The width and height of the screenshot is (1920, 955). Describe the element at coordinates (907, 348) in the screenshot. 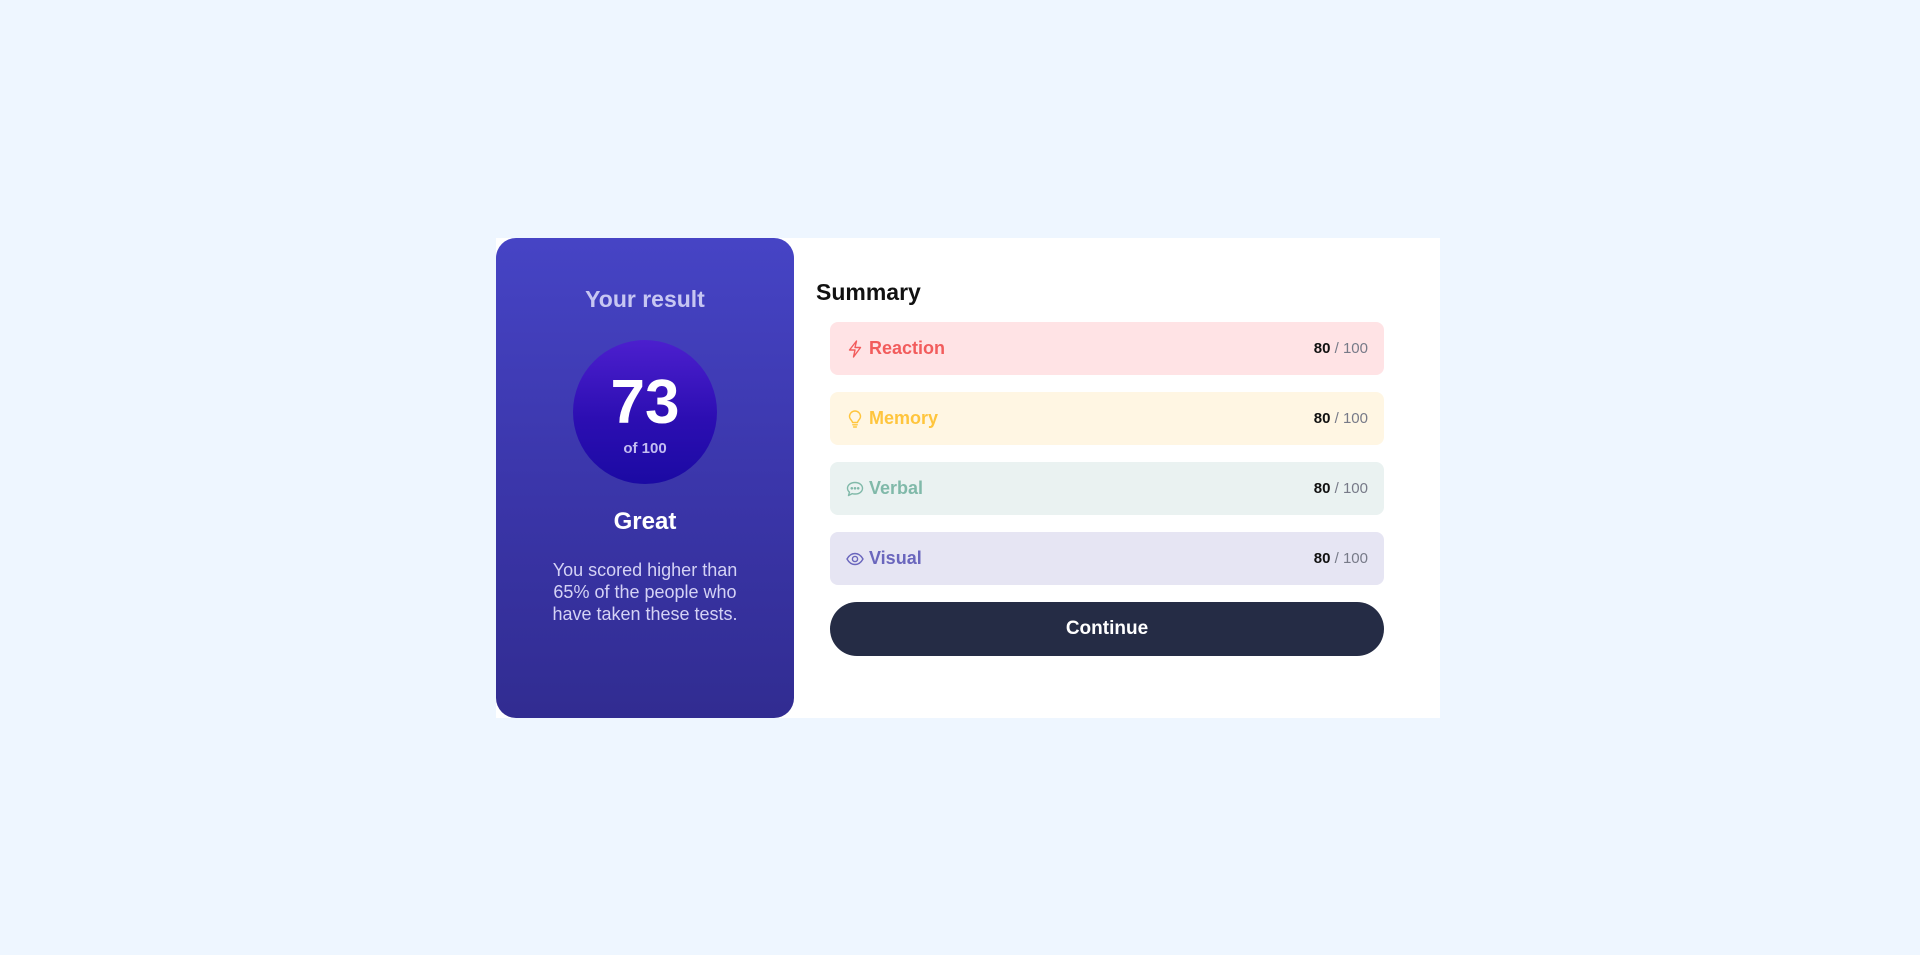

I see `summary-row-label: Reaction` at that location.